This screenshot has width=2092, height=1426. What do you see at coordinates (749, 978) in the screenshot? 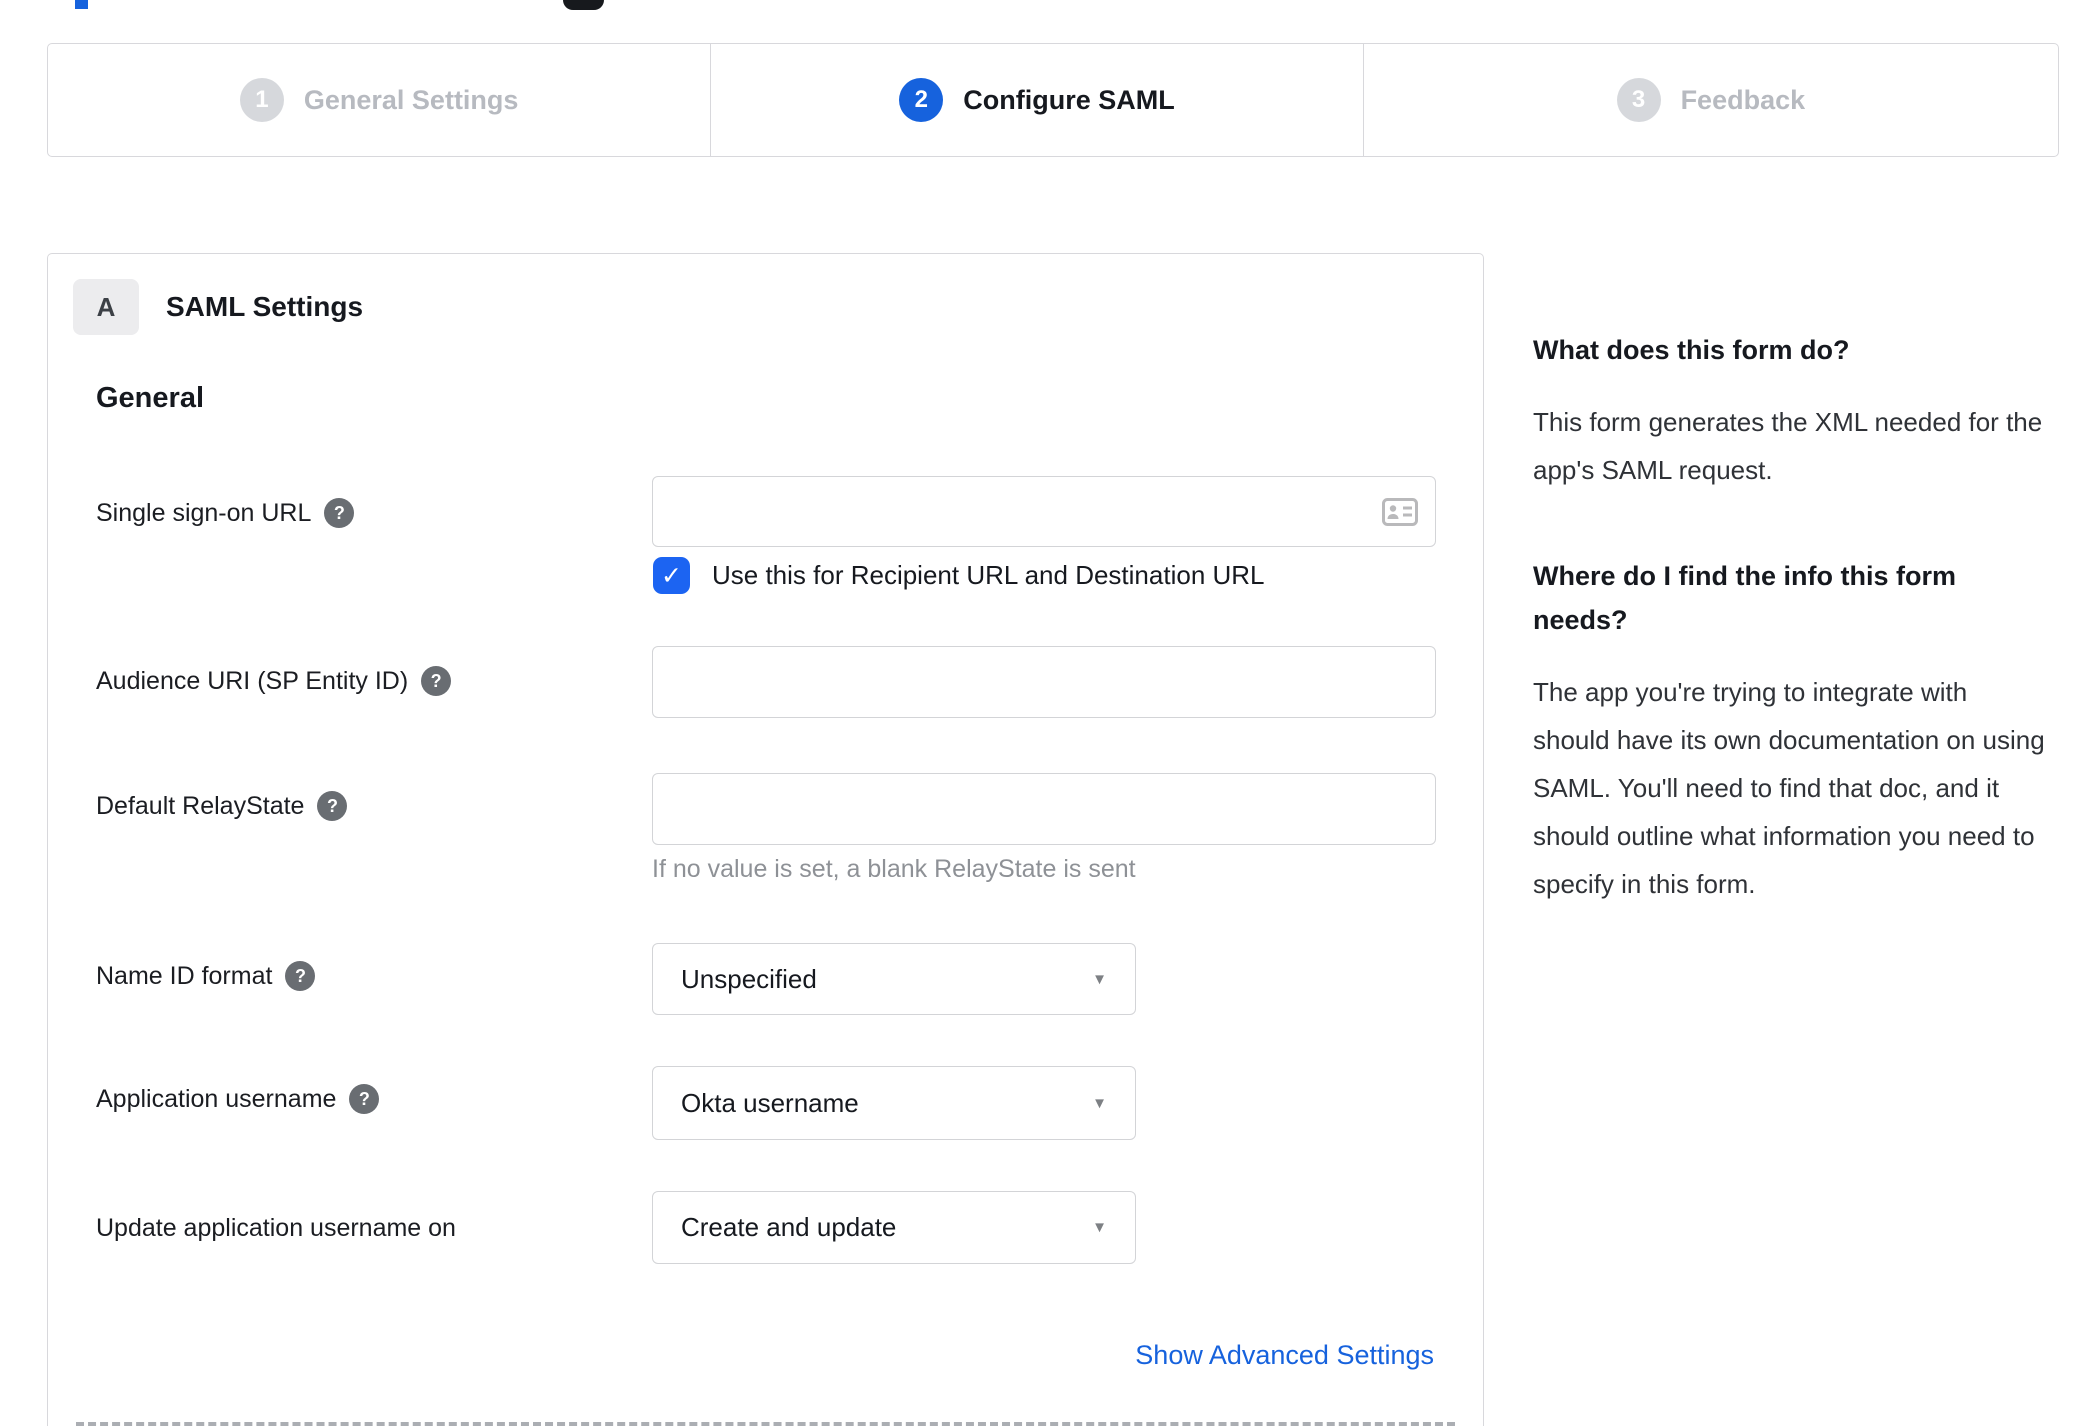
I see `name-id-format-value: Unspecified` at bounding box center [749, 978].